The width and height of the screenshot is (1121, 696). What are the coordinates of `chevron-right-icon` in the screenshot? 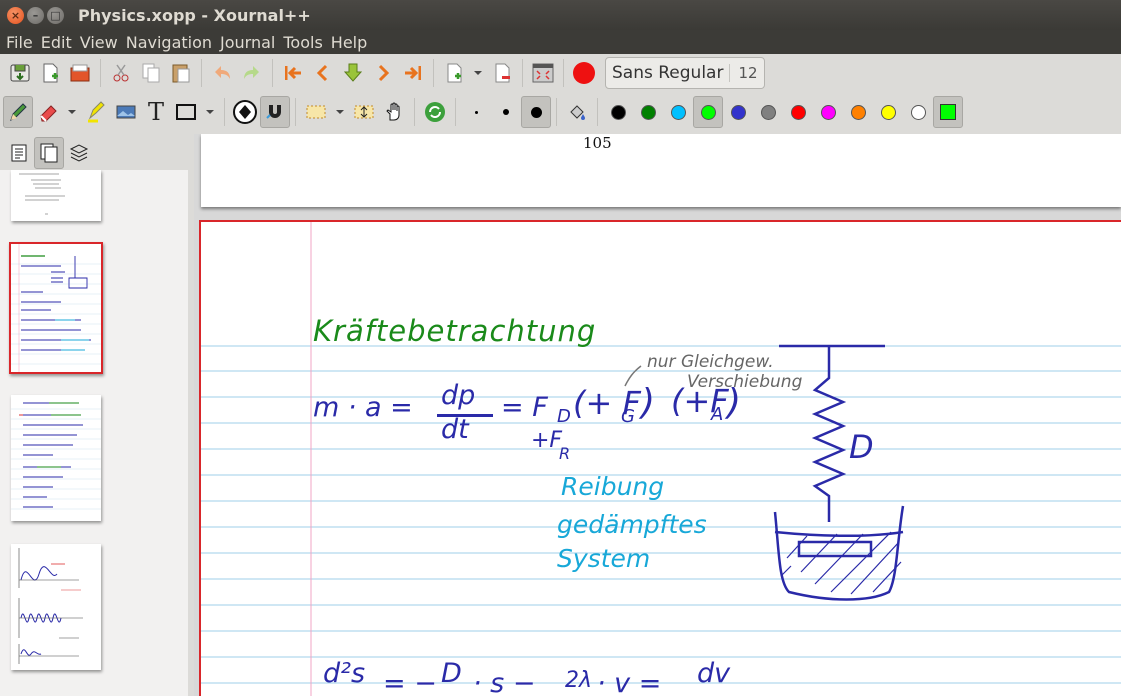 It's located at (384, 73).